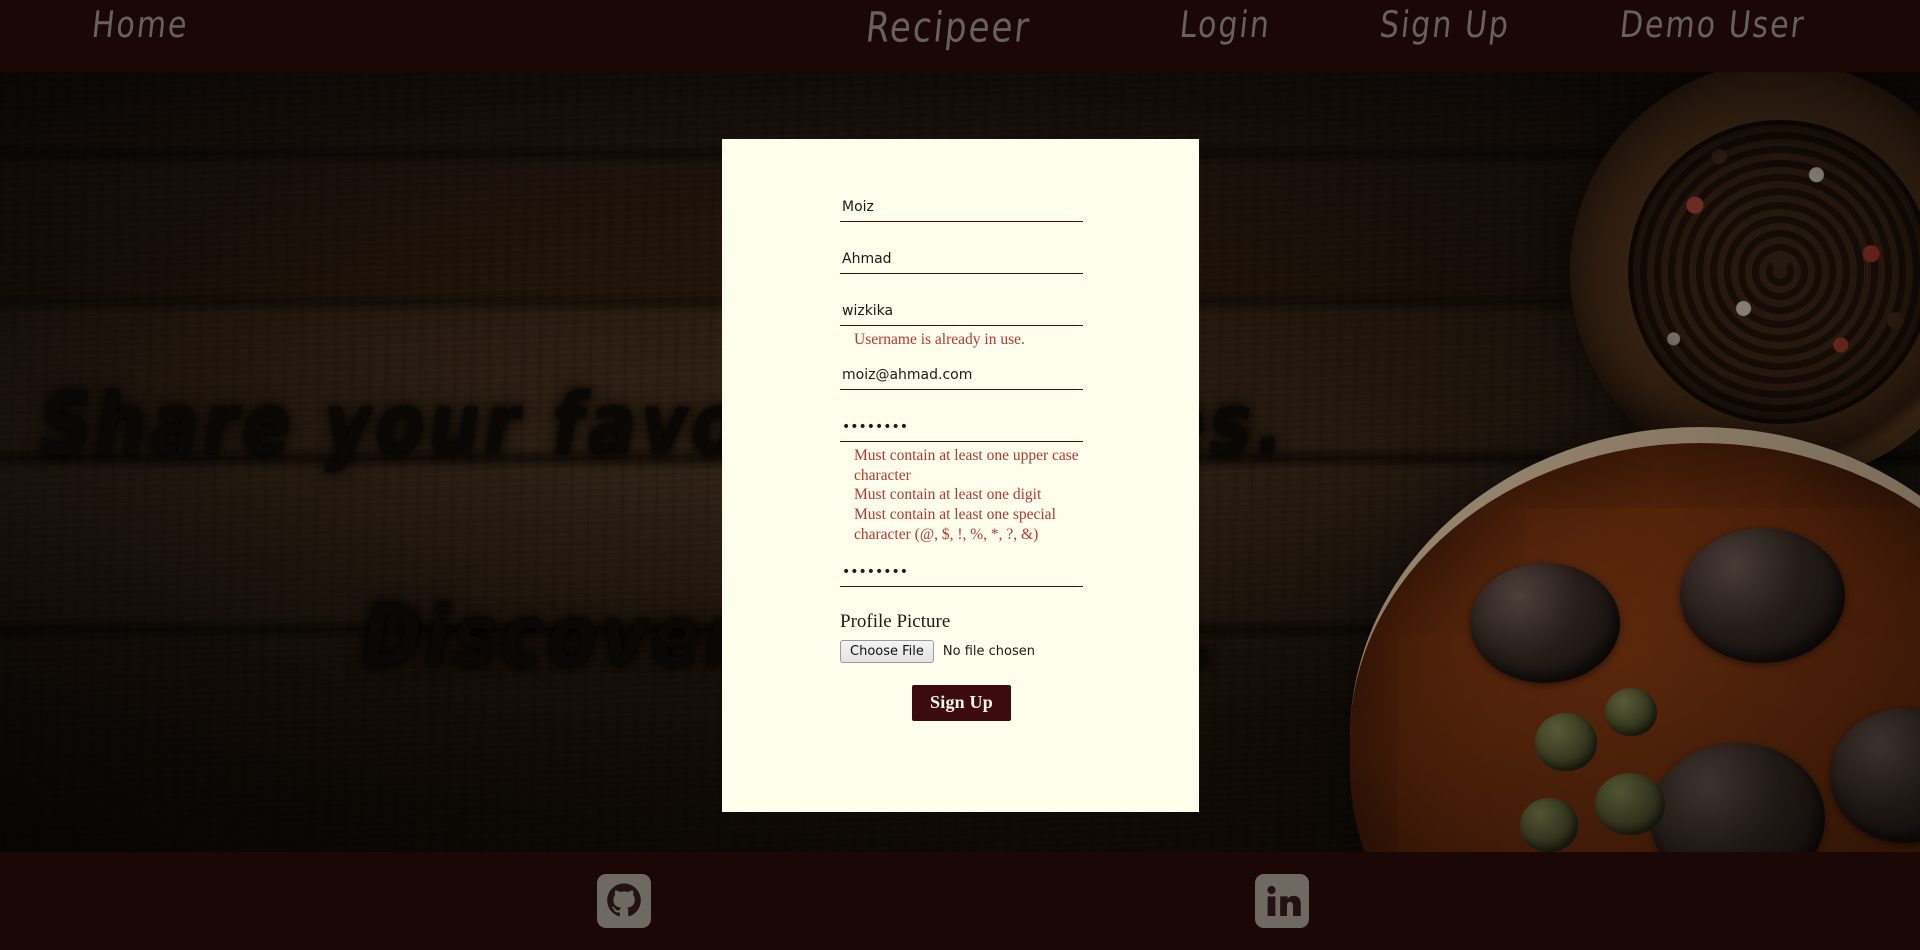  What do you see at coordinates (961, 376) in the screenshot?
I see `email-input` at bounding box center [961, 376].